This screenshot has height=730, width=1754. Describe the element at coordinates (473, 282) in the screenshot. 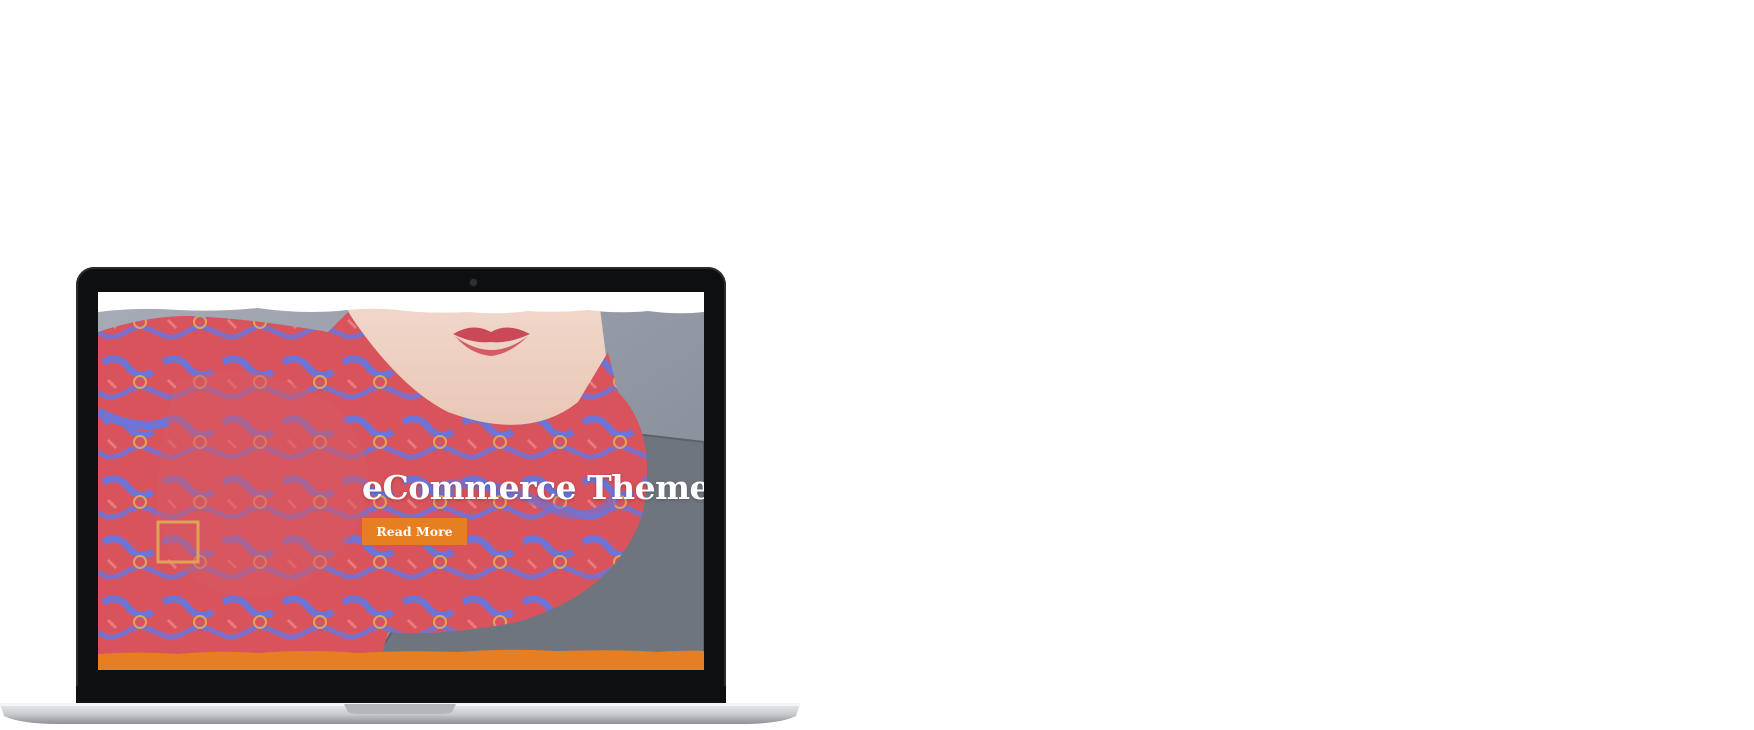

I see `webcam-icon` at that location.